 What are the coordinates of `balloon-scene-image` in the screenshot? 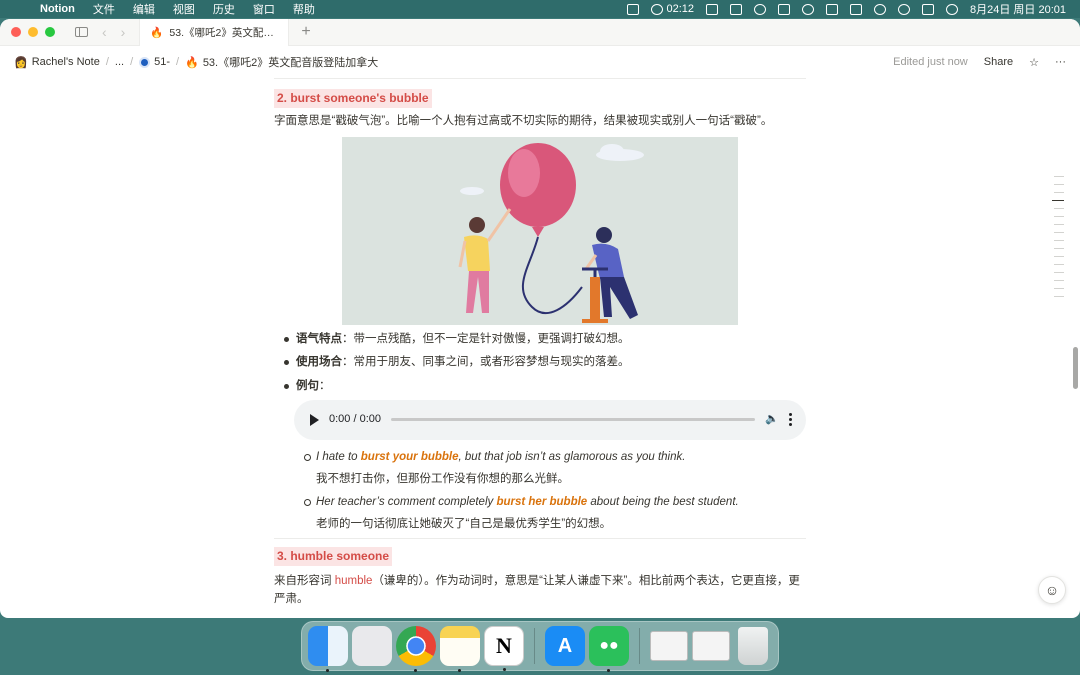 It's located at (551, 232).